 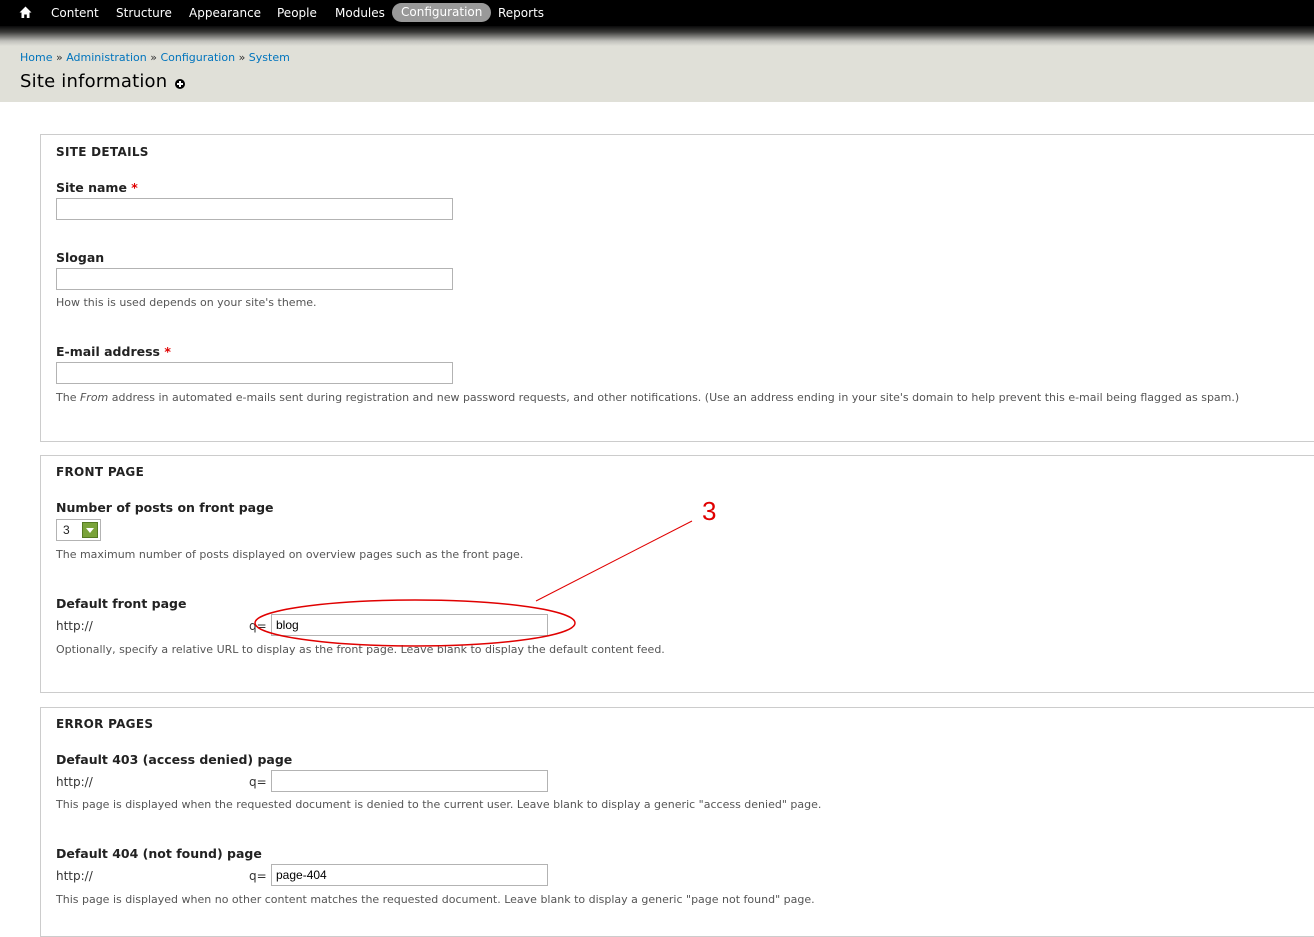 What do you see at coordinates (225, 13) in the screenshot?
I see `toolbar-item-appearance: Appearance` at bounding box center [225, 13].